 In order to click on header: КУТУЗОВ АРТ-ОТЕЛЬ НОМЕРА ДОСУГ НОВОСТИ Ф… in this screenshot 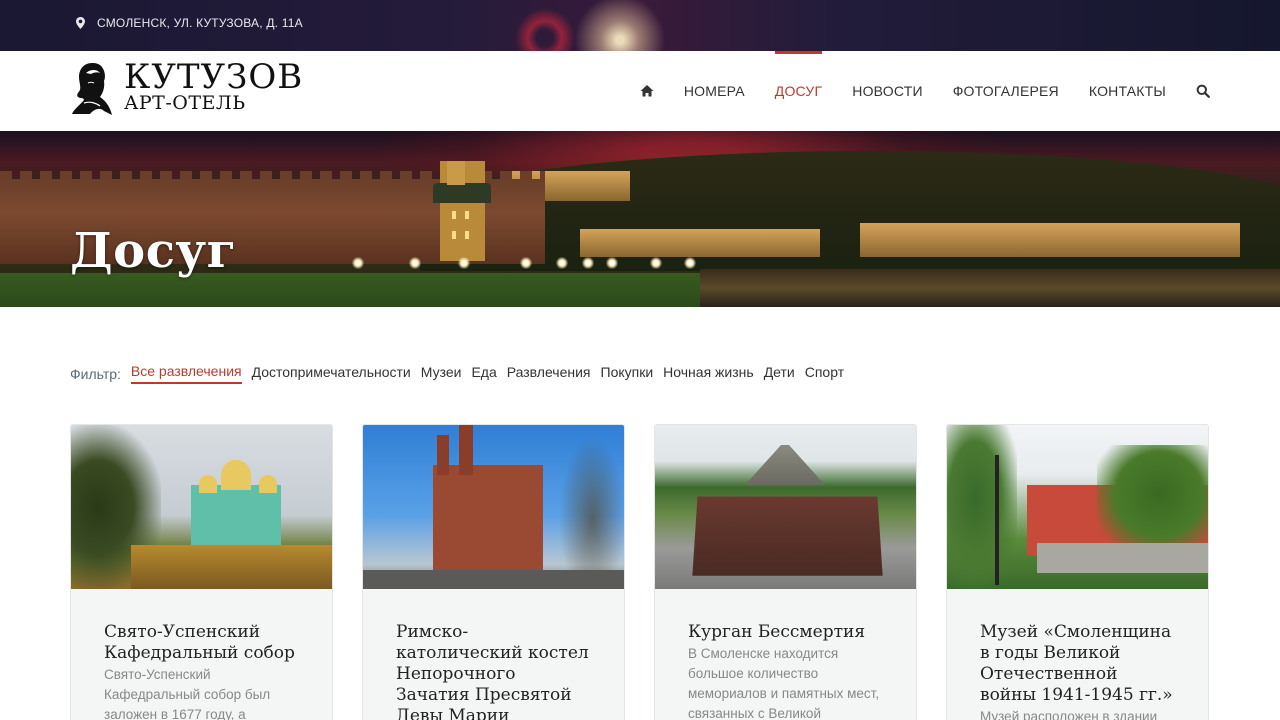, I will do `click(640, 91)`.